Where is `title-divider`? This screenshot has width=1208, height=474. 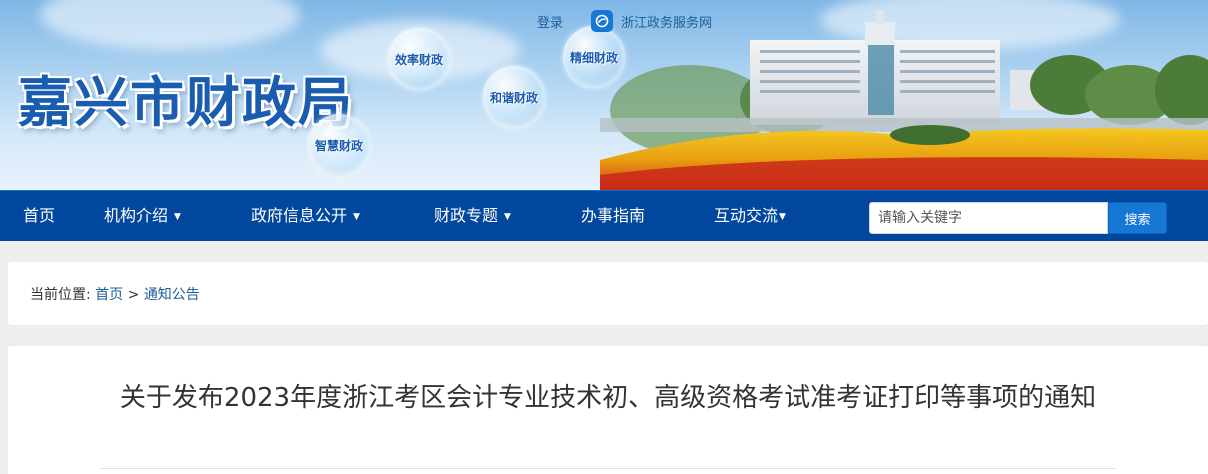
title-divider is located at coordinates (608, 468).